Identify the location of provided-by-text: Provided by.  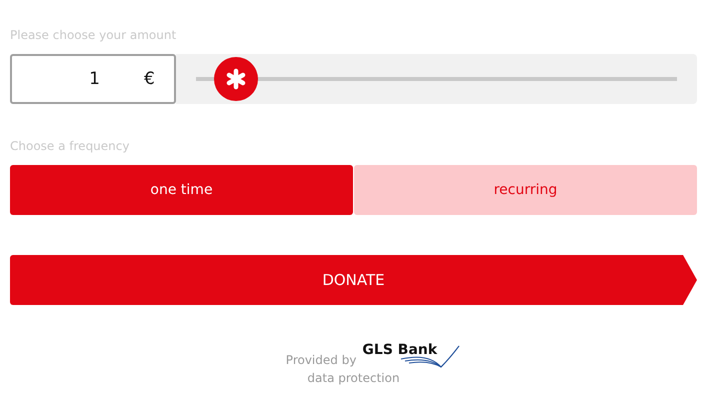
(321, 360).